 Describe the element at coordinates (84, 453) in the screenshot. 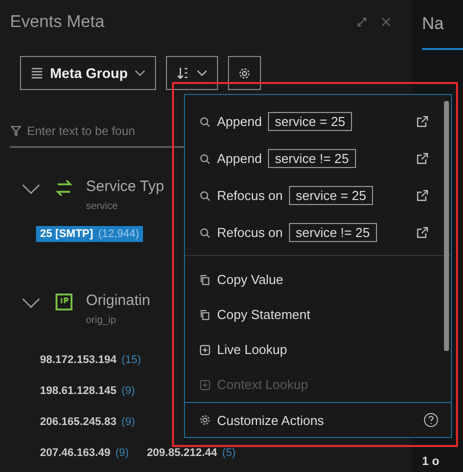

I see `meta-value: 207.46.163.49 (9)` at that location.